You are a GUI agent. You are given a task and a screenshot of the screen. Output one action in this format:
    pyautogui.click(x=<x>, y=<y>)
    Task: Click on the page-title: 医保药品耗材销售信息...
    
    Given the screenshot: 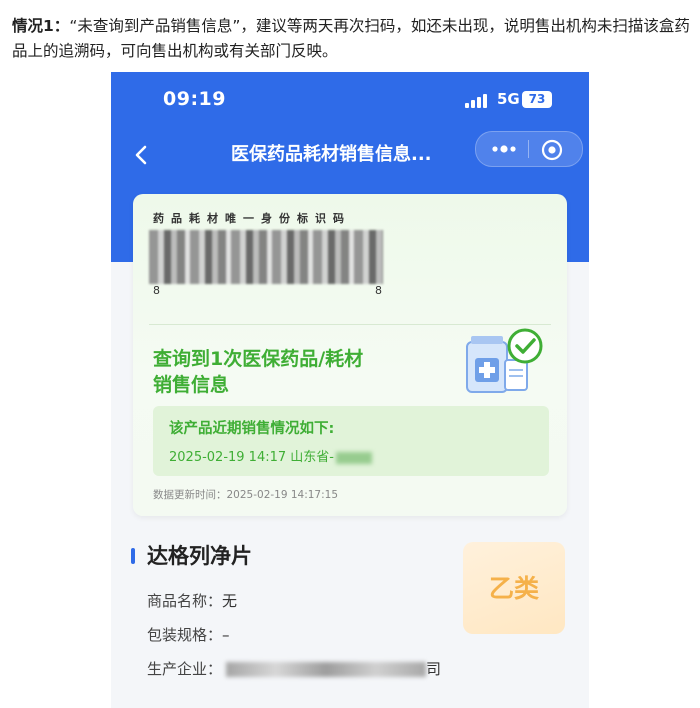 What is the action you would take?
    pyautogui.click(x=331, y=154)
    